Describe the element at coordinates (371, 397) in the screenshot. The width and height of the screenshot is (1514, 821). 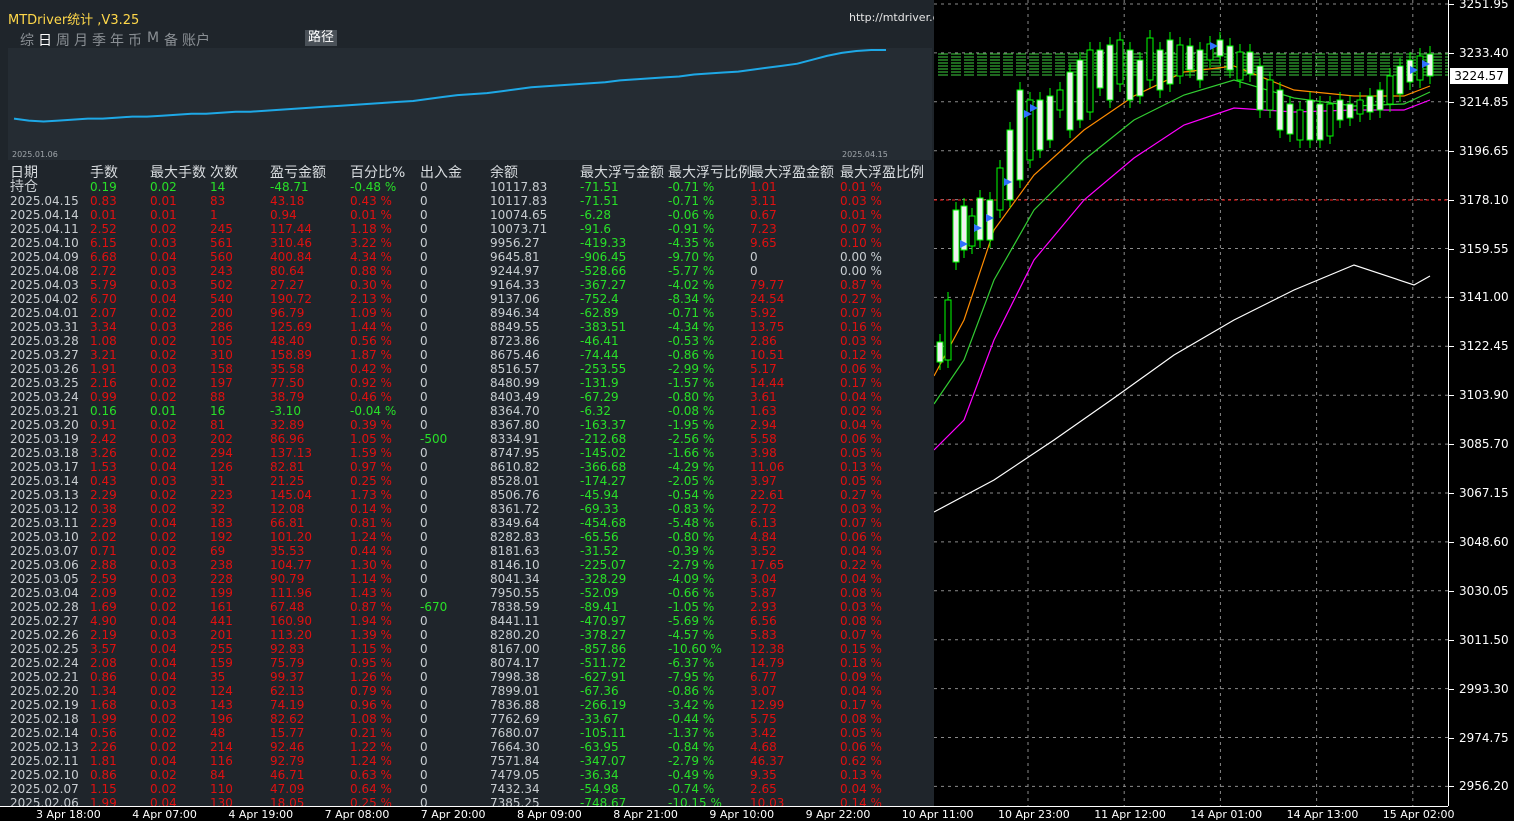
I see `cell-5: 0.46 %` at that location.